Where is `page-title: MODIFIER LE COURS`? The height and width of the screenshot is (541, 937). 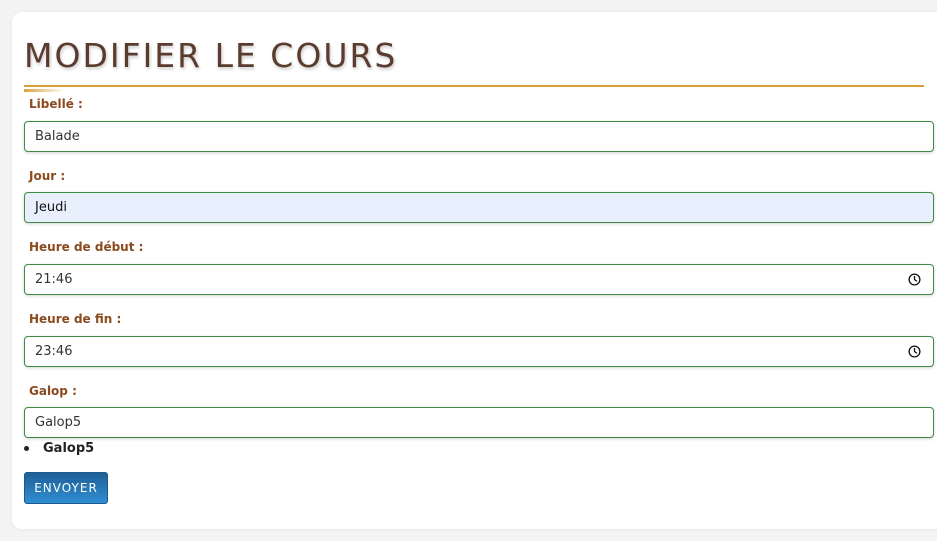 page-title: MODIFIER LE COURS is located at coordinates (211, 55).